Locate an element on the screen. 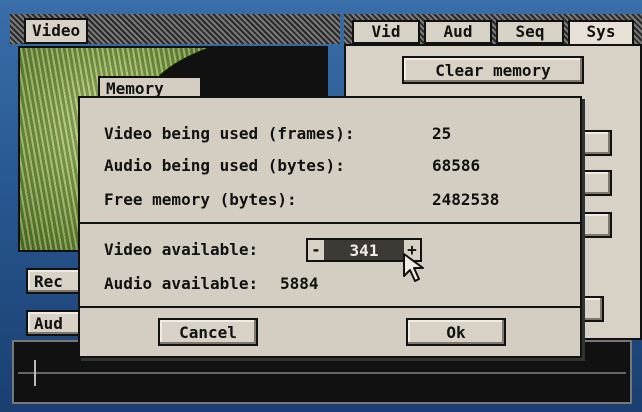  ok-button: Ok is located at coordinates (456, 332).